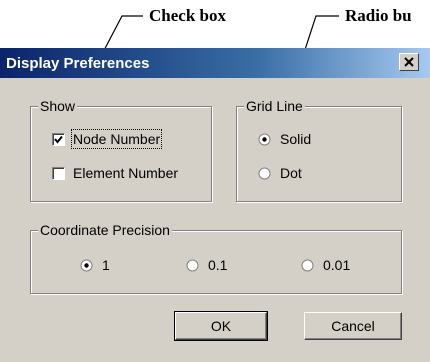 This screenshot has height=362, width=430. Describe the element at coordinates (121, 150) in the screenshot. I see `show-group: Show Node Number Element Number` at that location.